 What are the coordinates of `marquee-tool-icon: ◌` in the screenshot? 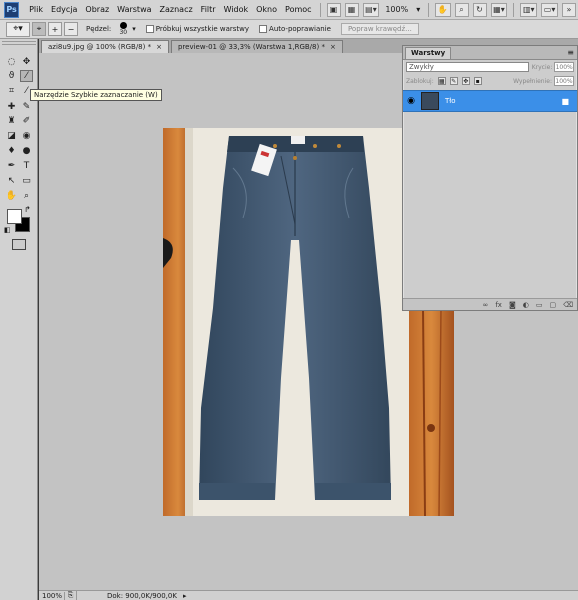 It's located at (11, 62).